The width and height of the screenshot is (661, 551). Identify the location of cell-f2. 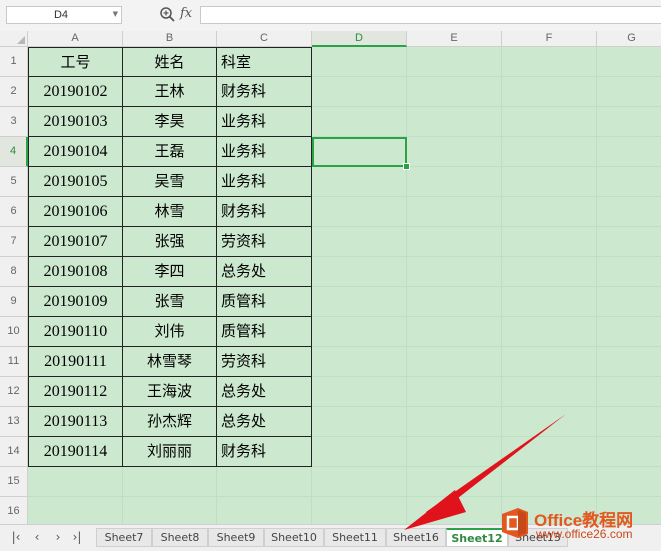
(549, 92).